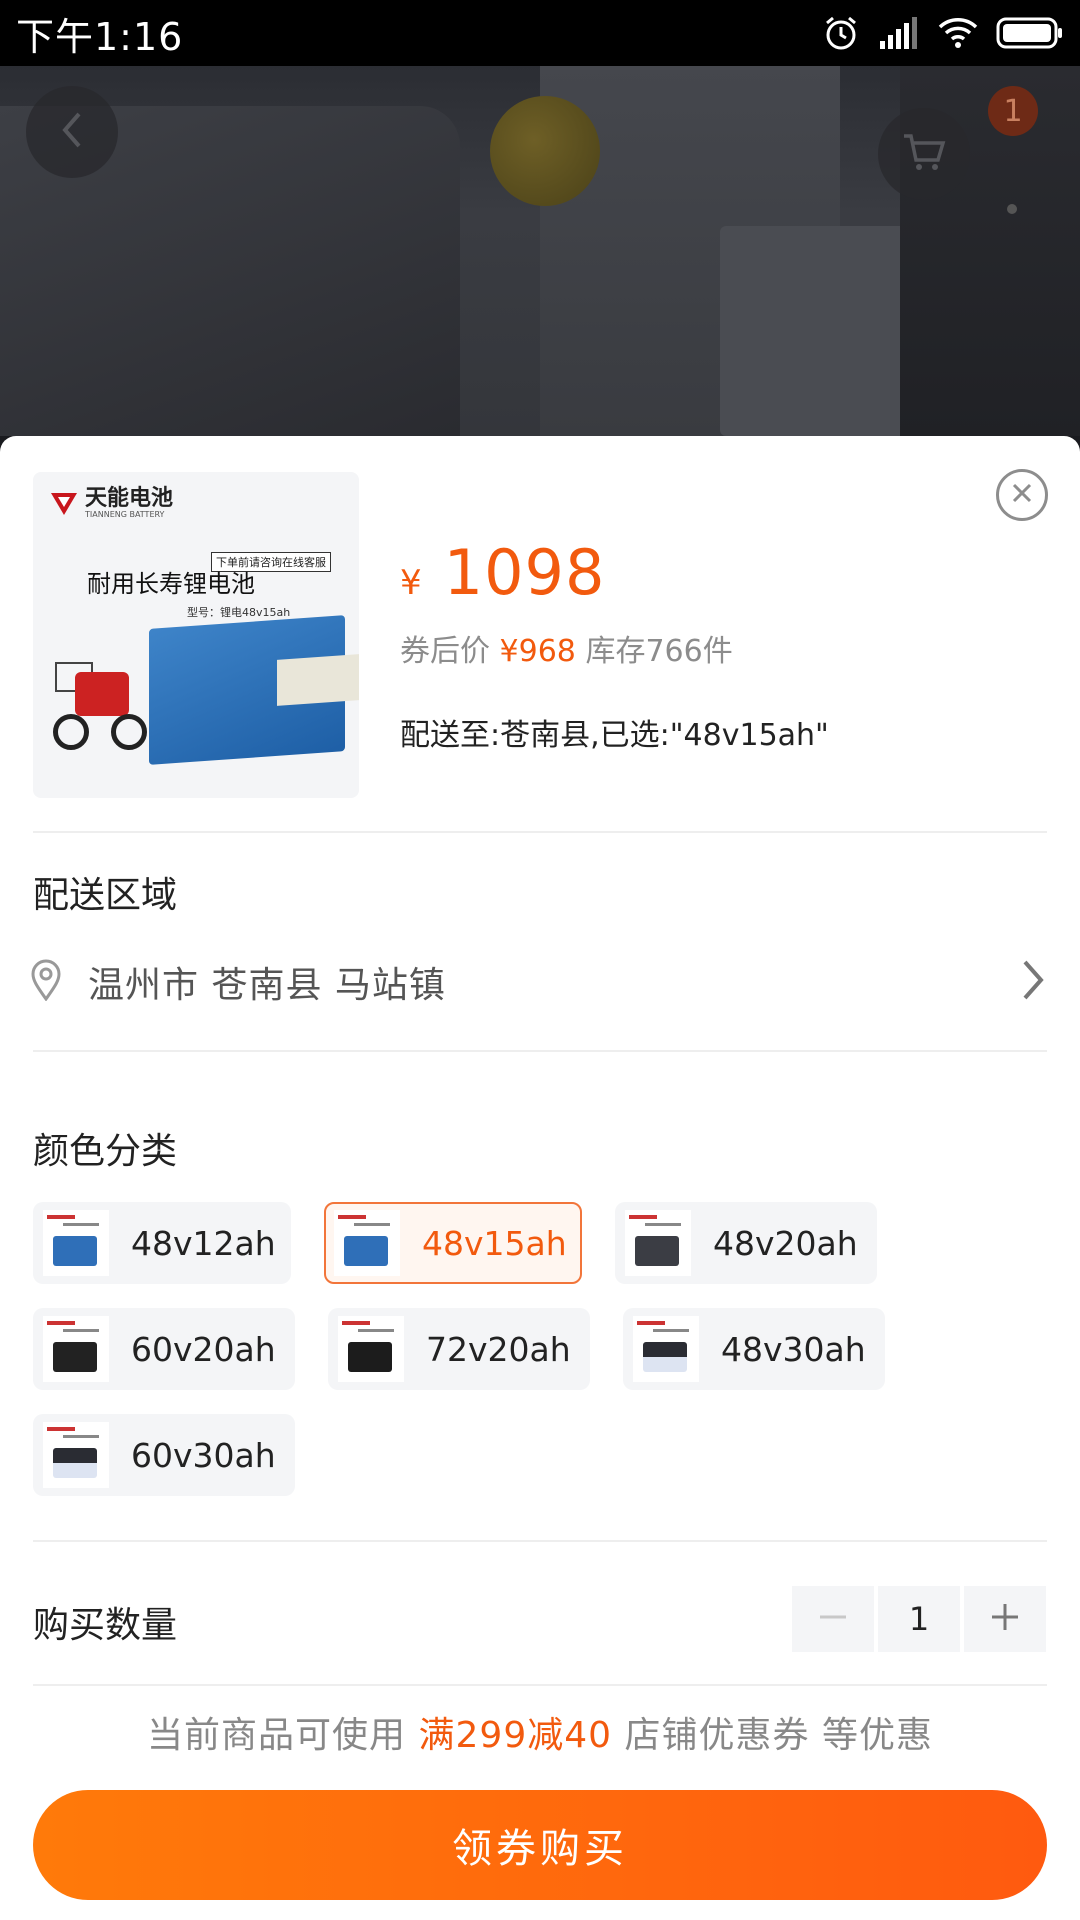 This screenshot has height=1920, width=1080. Describe the element at coordinates (754, 1349) in the screenshot. I see `variant-option: 48v30ah` at that location.